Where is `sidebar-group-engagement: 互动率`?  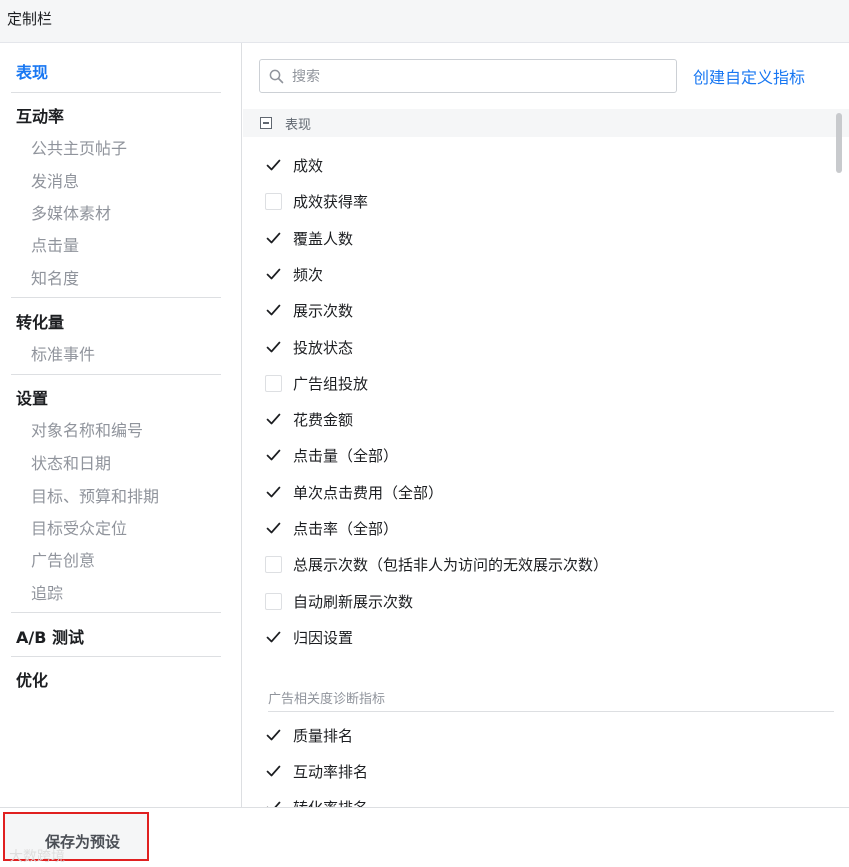
sidebar-group-engagement: 互动率 is located at coordinates (40, 115).